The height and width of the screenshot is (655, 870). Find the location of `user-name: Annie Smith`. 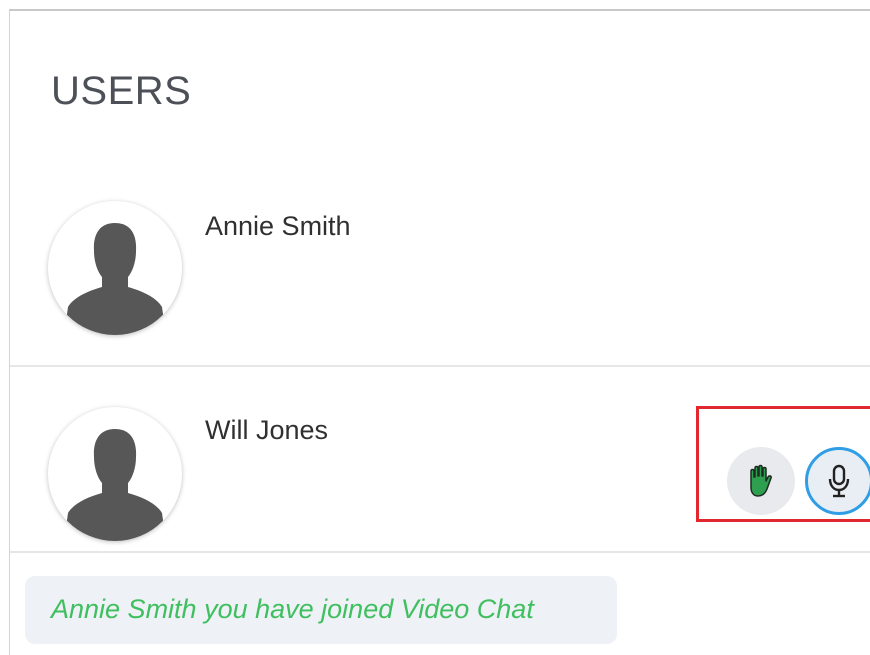

user-name: Annie Smith is located at coordinates (278, 226).